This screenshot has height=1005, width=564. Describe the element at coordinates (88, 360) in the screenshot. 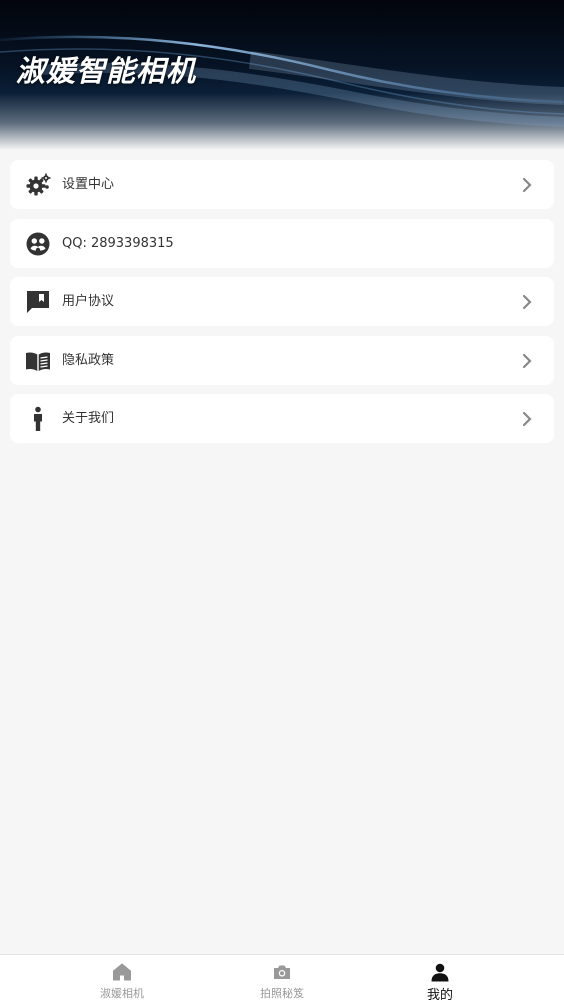

I see `menu-item-label: 隐私政策` at that location.